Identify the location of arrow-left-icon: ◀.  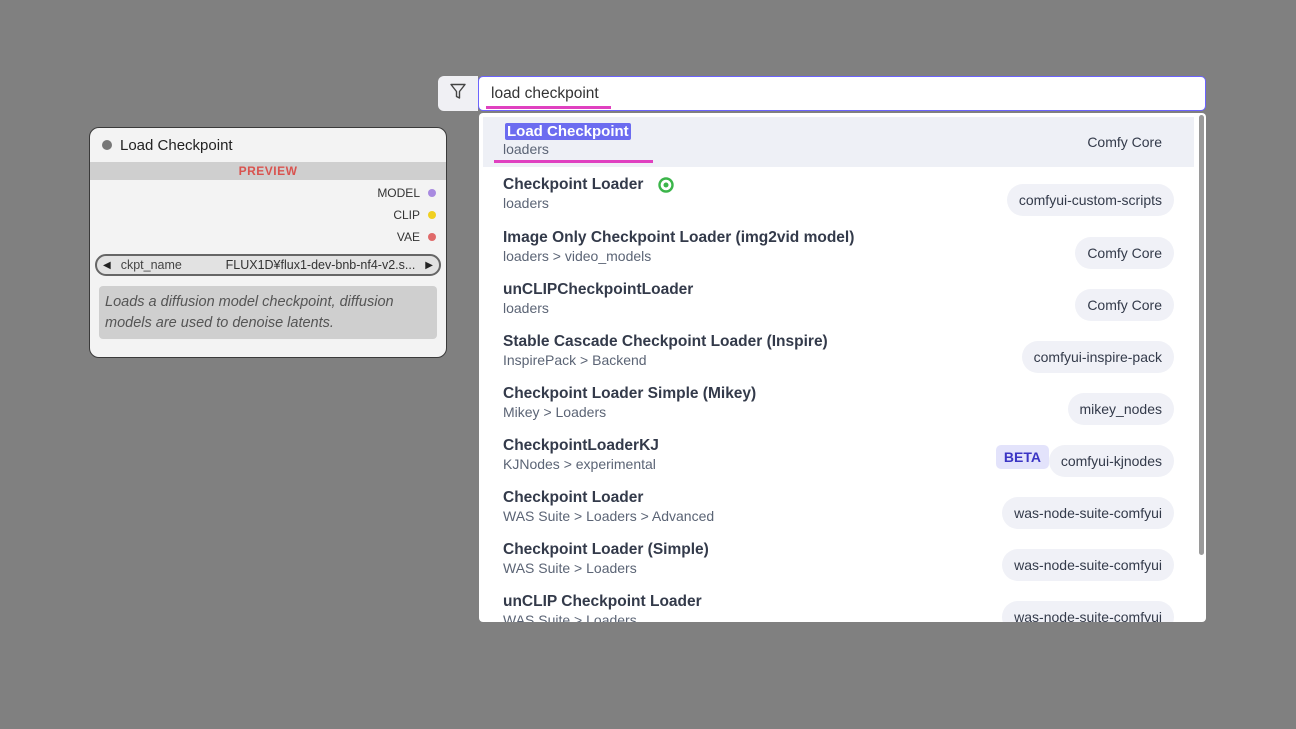
(107, 265).